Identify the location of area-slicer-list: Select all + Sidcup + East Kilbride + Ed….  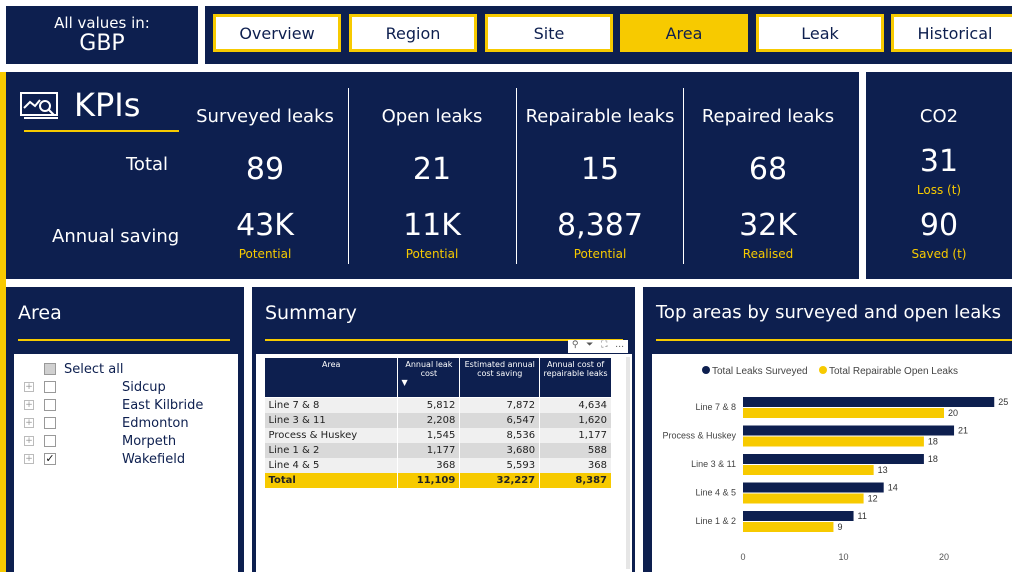
(126, 463).